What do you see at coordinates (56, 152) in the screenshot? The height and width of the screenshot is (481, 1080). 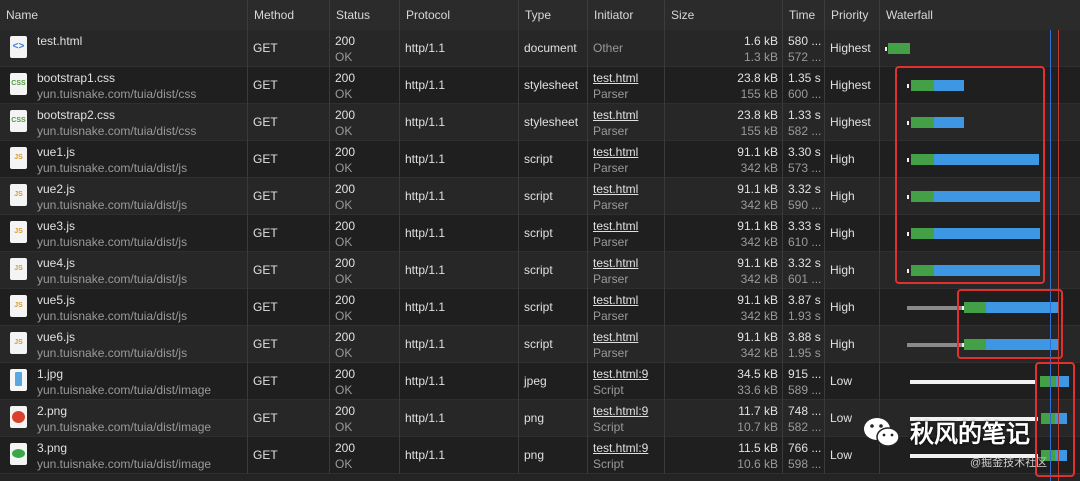 I see `resource-name: vue1.js` at bounding box center [56, 152].